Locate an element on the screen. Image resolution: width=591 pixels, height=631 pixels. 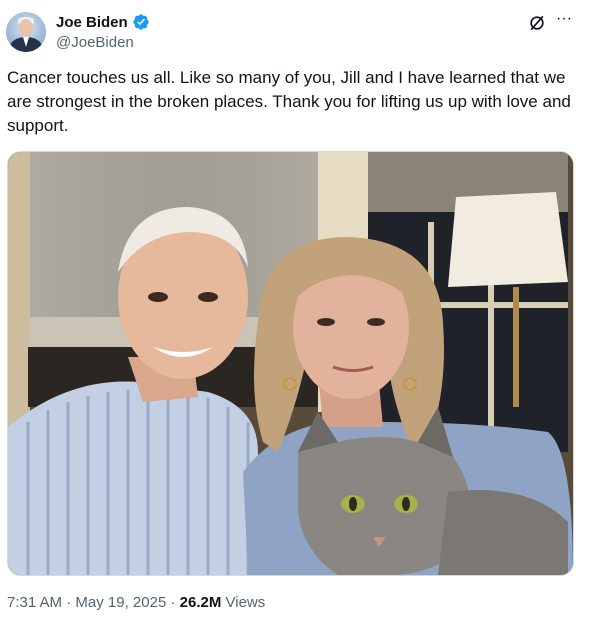
author-name-row: Joe Biden is located at coordinates (103, 22).